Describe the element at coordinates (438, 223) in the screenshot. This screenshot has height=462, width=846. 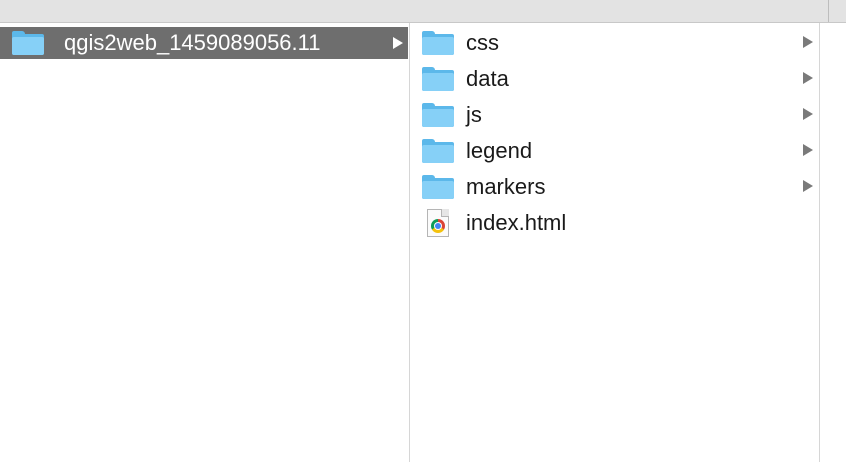
I see `chrome-html-file-icon` at that location.